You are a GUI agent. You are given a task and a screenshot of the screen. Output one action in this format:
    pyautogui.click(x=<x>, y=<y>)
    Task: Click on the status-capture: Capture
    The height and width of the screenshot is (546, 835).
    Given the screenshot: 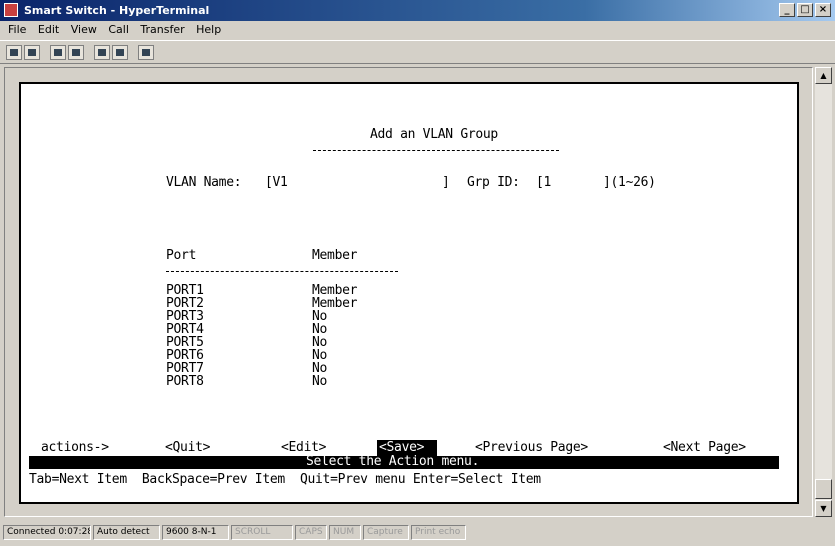 What is the action you would take?
    pyautogui.click(x=386, y=532)
    